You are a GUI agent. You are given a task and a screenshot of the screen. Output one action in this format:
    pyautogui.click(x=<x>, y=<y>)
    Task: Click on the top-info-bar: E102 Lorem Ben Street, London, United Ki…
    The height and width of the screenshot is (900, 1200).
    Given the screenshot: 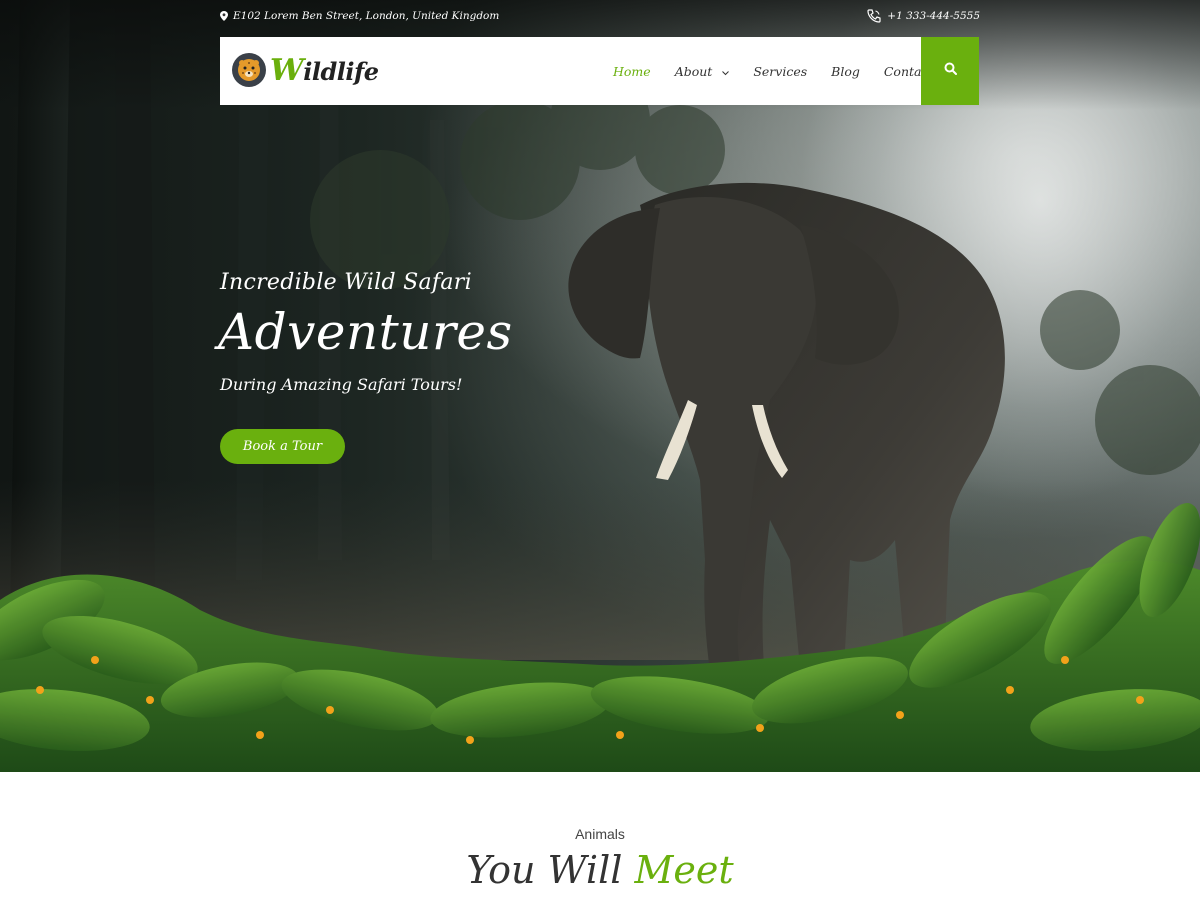 What is the action you would take?
    pyautogui.click(x=600, y=16)
    